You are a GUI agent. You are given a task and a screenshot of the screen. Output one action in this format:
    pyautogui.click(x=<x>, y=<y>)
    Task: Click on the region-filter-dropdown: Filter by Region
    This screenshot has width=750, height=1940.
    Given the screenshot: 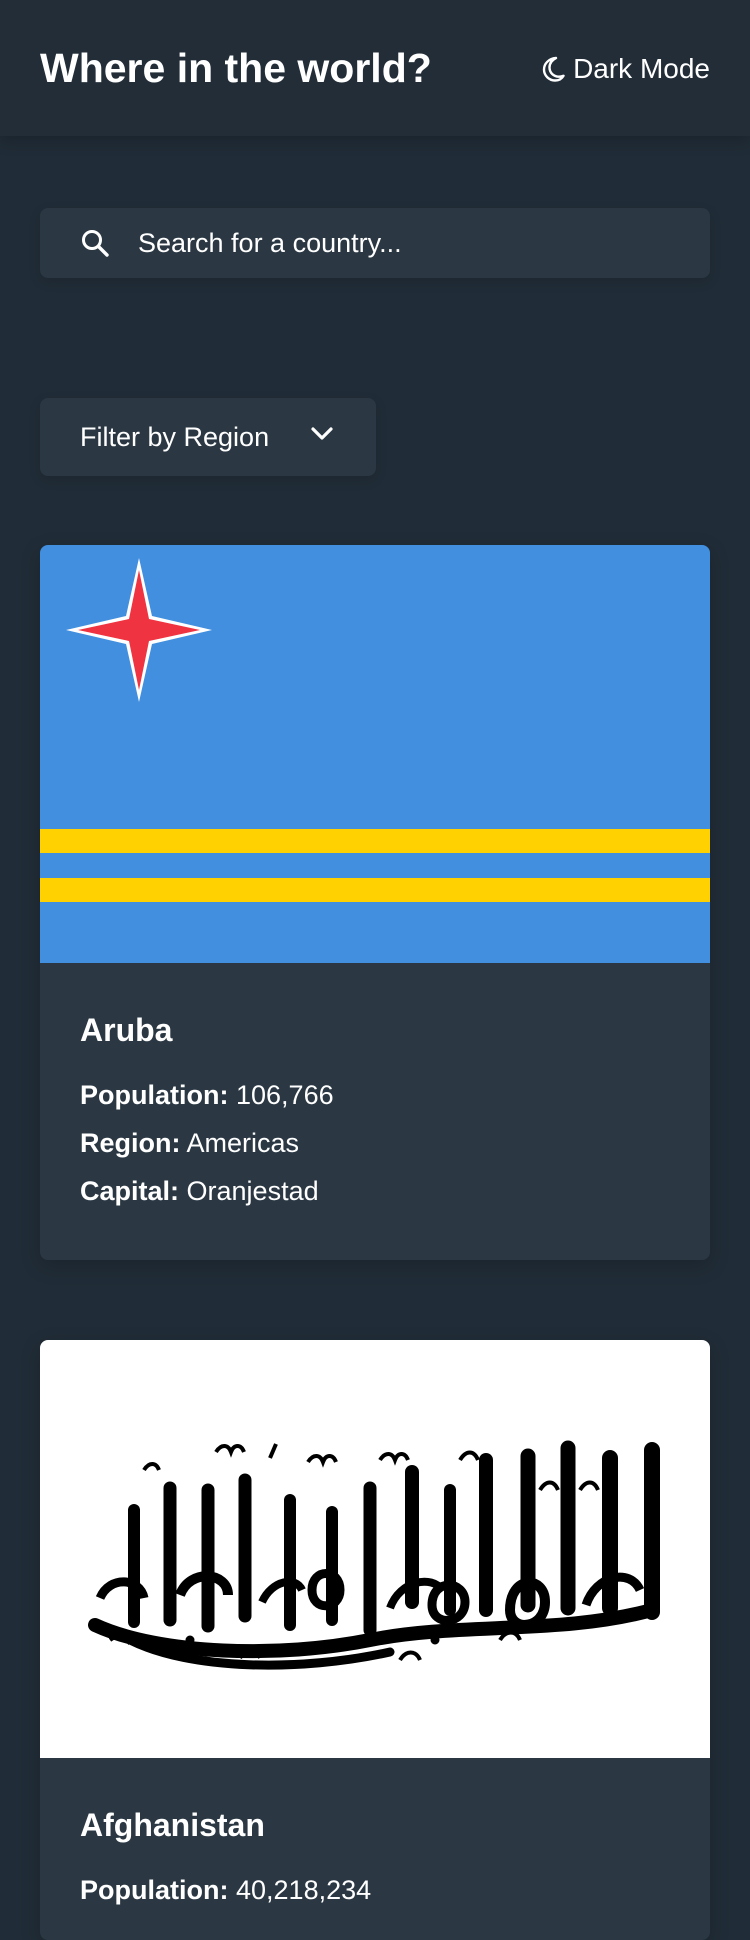 What is the action you would take?
    pyautogui.click(x=208, y=437)
    